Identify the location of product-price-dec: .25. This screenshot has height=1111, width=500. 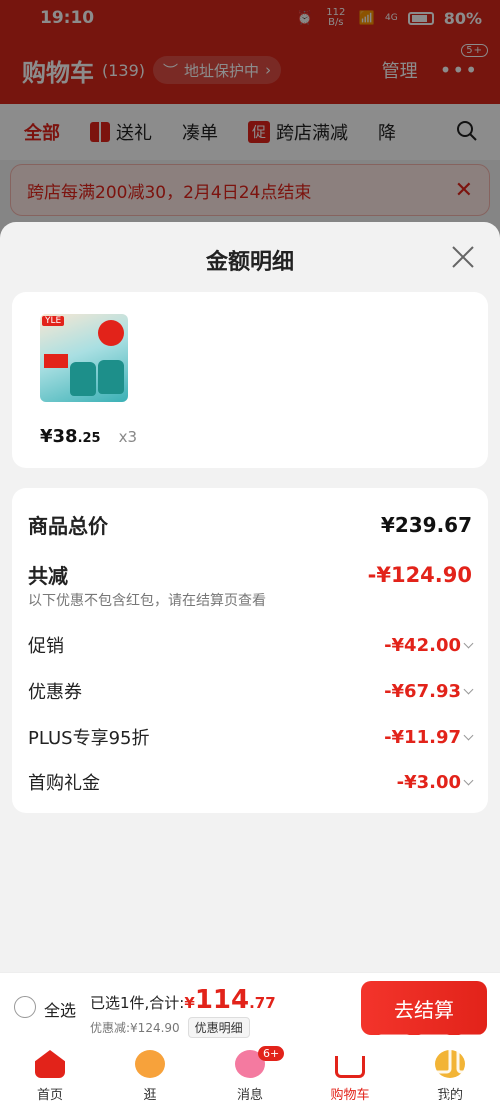
(89, 438).